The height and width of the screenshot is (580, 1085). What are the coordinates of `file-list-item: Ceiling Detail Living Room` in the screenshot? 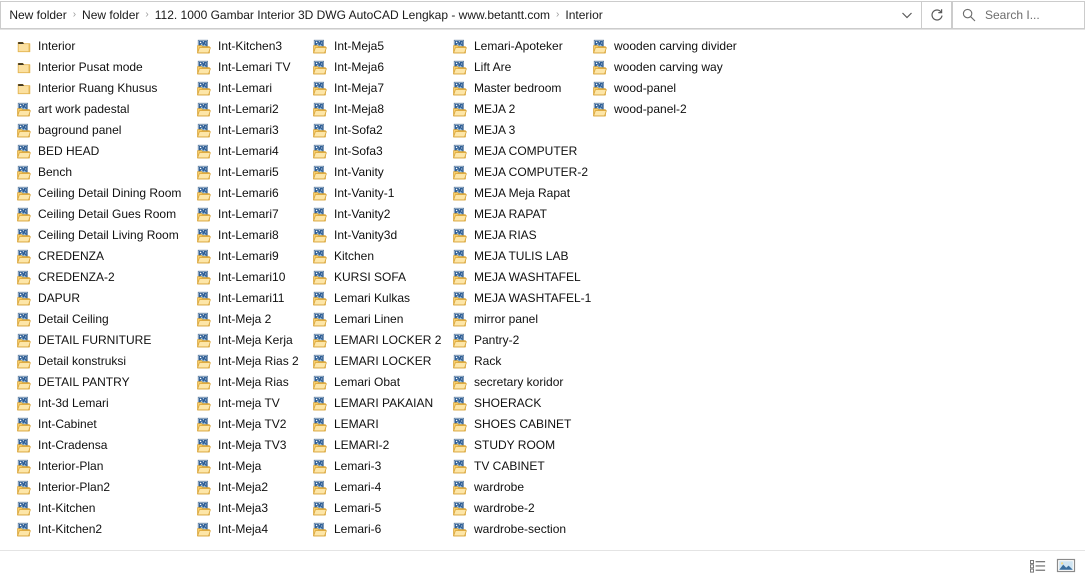 It's located at (100, 235).